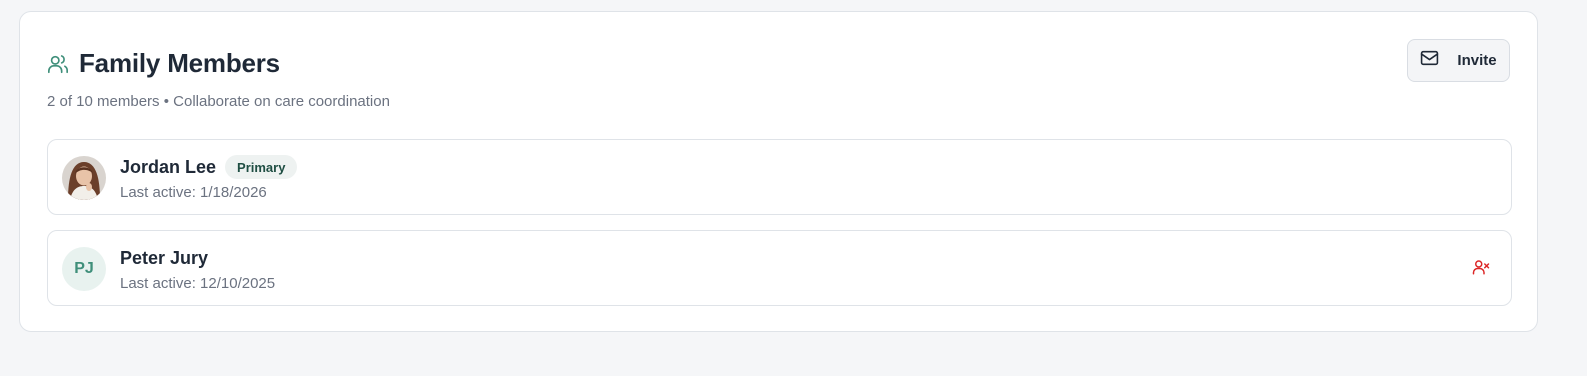 The image size is (1587, 376). I want to click on invite-button: Invite, so click(1458, 60).